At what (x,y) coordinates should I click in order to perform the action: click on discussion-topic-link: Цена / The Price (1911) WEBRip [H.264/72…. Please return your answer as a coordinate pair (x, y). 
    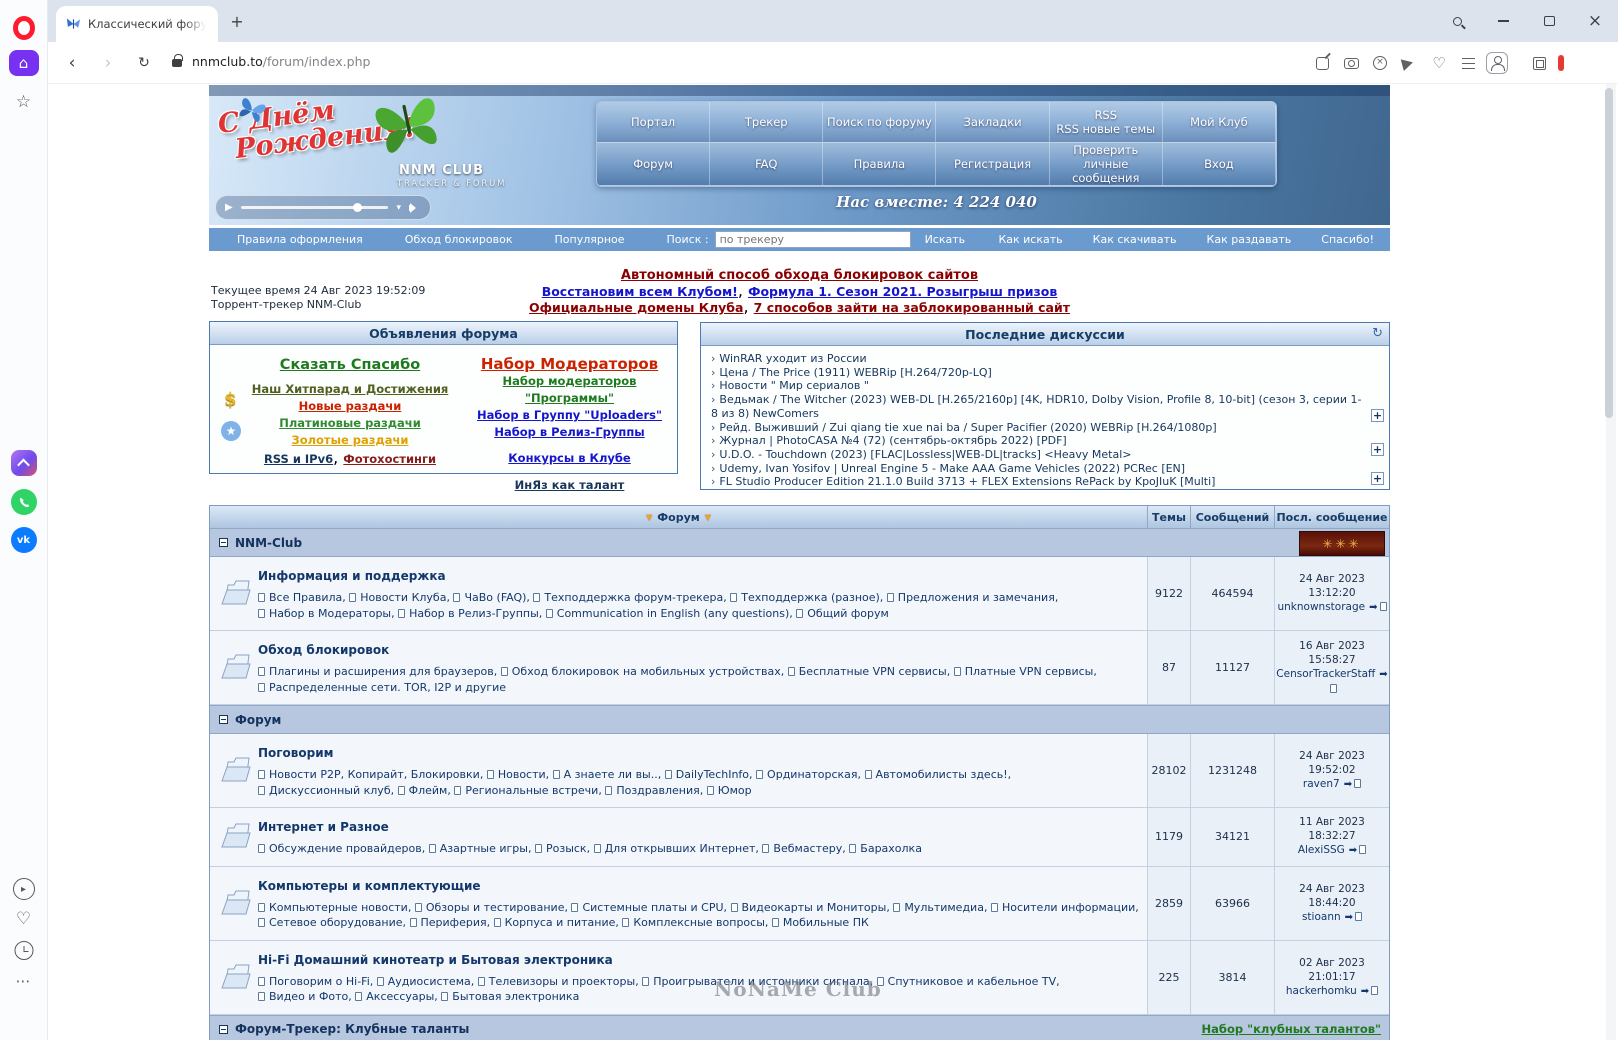
    Looking at the image, I should click on (855, 372).